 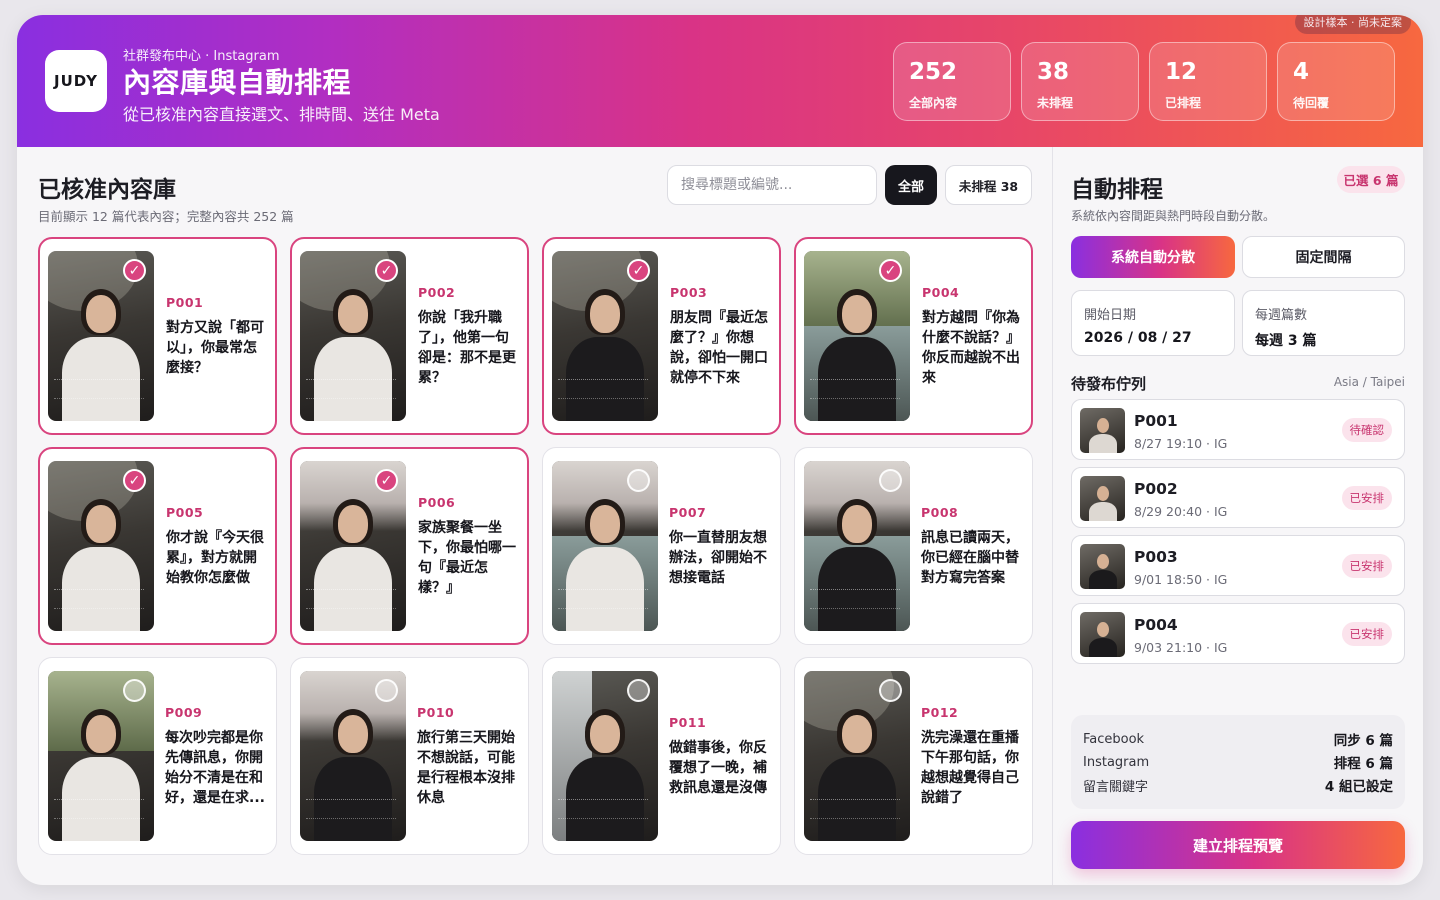 What do you see at coordinates (1156, 557) in the screenshot?
I see `queue-post-id: P003` at bounding box center [1156, 557].